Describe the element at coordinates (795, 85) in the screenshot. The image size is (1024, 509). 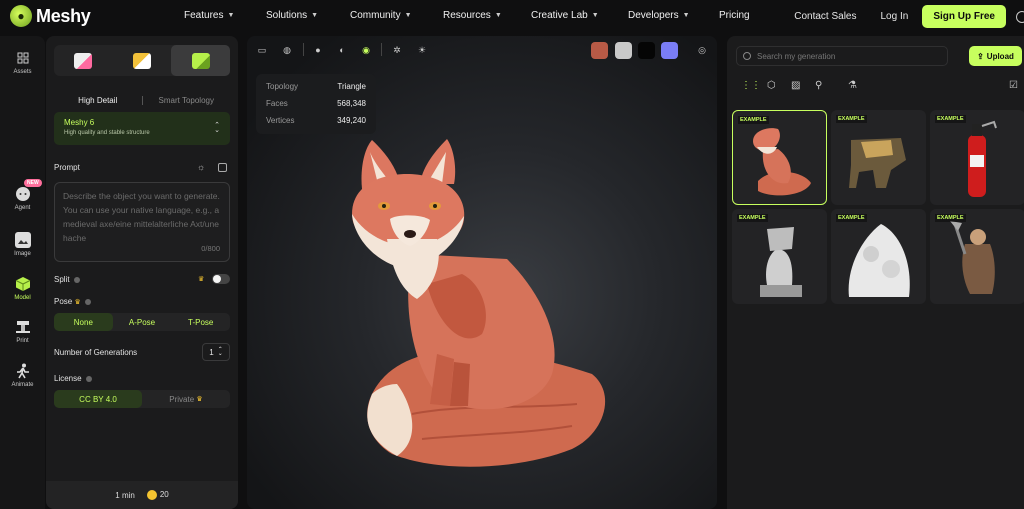
I see `texture-filter-icon: ▨` at that location.